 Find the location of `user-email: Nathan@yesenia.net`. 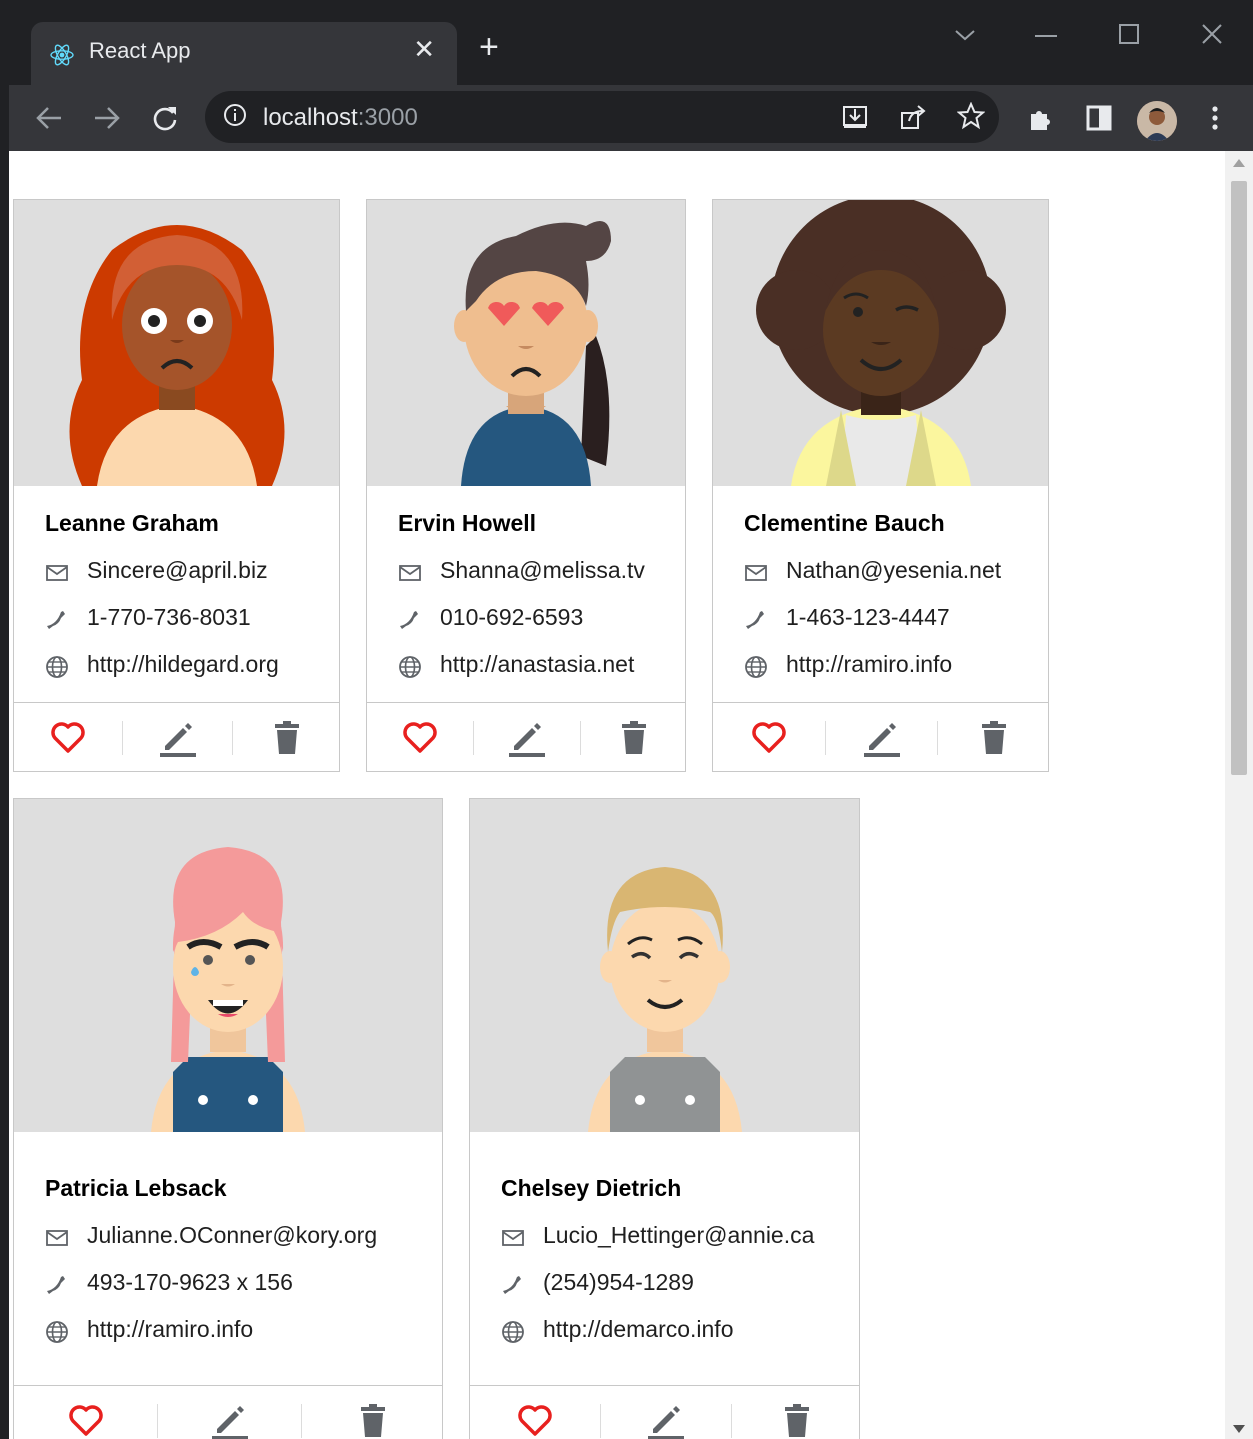

user-email: Nathan@yesenia.net is located at coordinates (894, 570).